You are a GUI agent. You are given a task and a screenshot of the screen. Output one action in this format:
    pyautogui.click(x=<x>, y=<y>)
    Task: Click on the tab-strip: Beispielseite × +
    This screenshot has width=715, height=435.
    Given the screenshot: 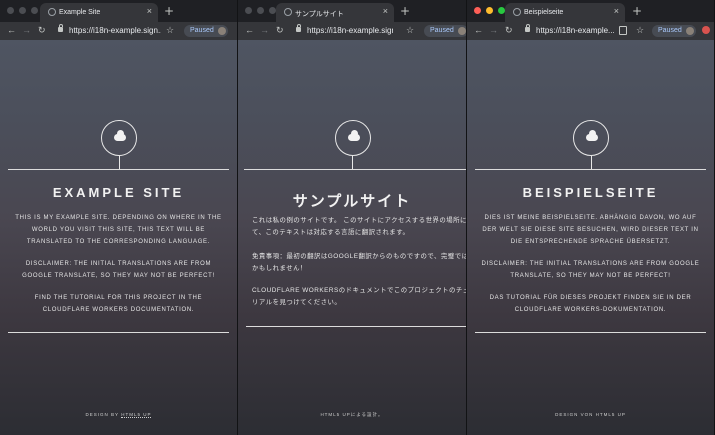 What is the action you would take?
    pyautogui.click(x=590, y=11)
    